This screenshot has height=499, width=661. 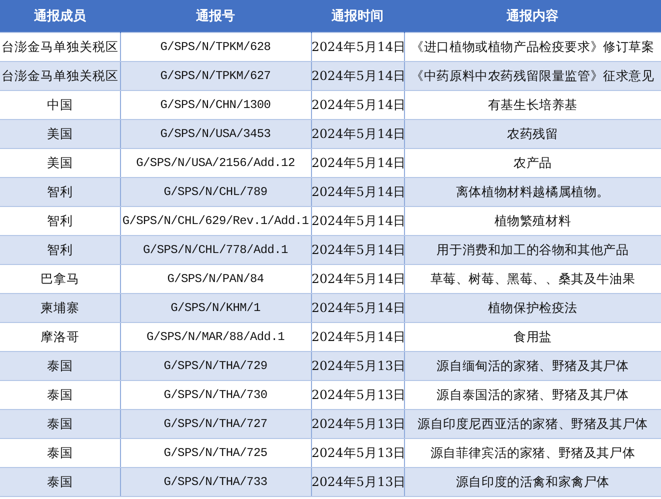 I want to click on table-cell: 农药残留, so click(x=532, y=134).